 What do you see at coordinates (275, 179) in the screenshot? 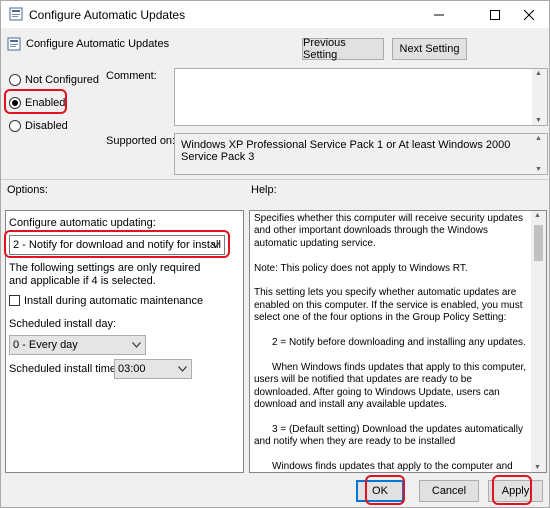
I see `section-divider` at bounding box center [275, 179].